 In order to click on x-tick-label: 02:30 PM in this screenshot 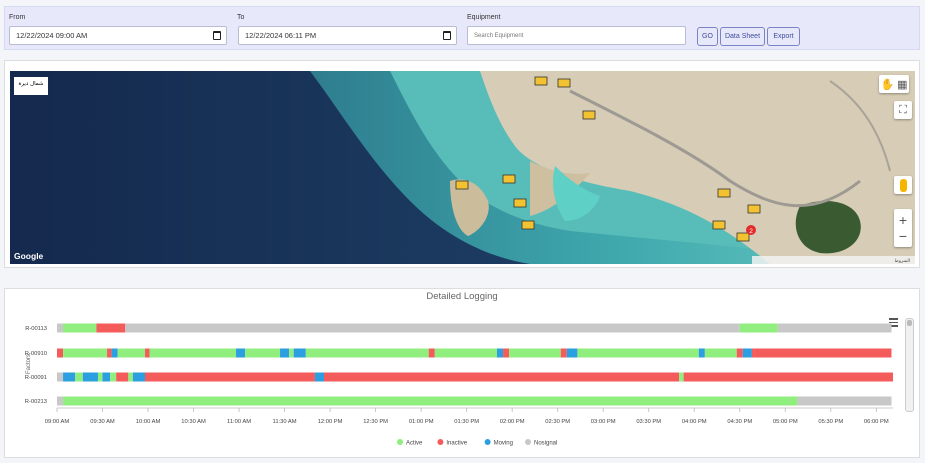, I will do `click(557, 422)`.